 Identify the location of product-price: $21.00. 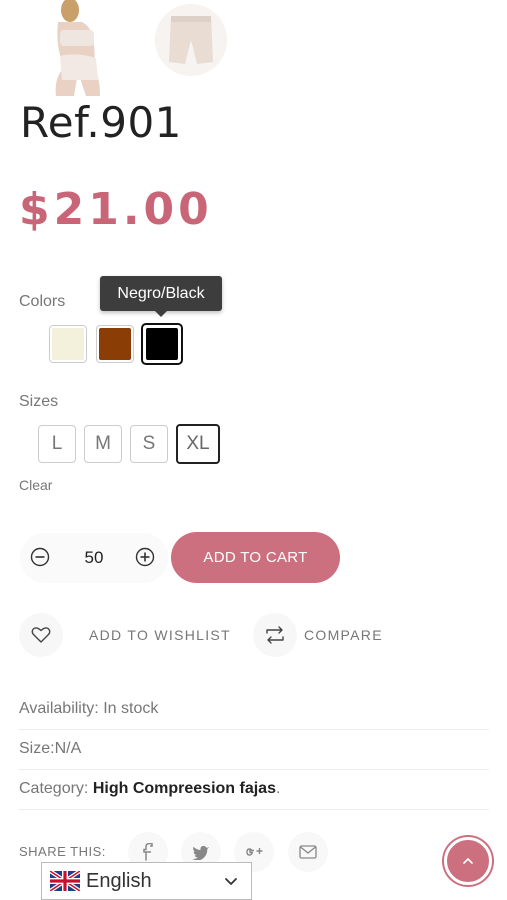
(116, 209).